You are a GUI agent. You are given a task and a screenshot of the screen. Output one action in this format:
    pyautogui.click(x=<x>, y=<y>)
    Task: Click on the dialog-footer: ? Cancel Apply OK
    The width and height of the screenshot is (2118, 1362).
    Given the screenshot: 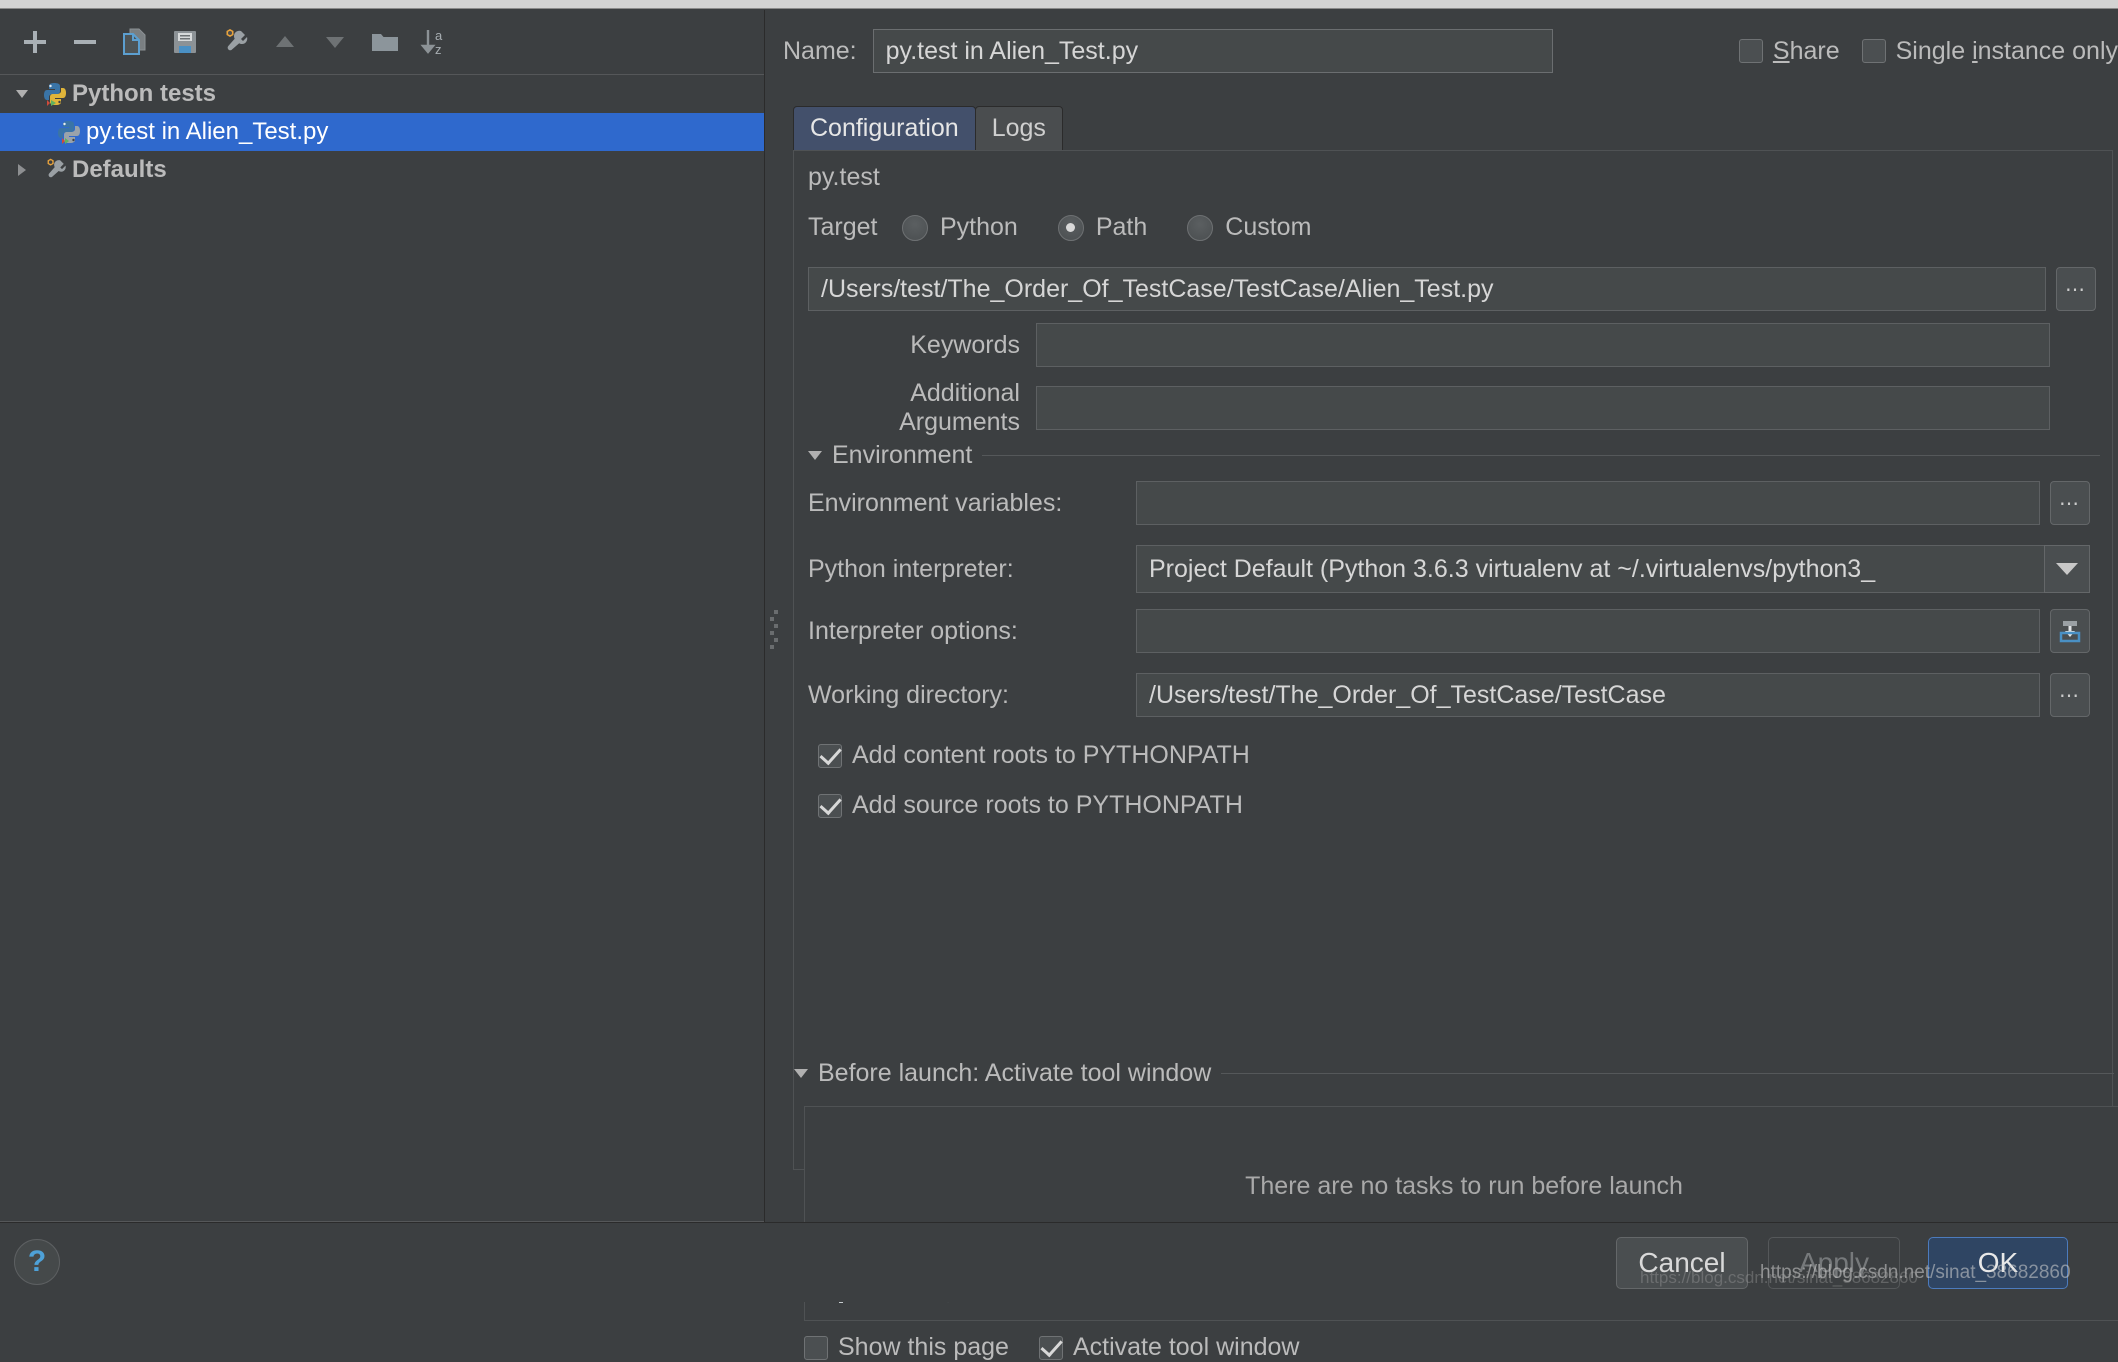 What is the action you would take?
    pyautogui.click(x=1059, y=1262)
    